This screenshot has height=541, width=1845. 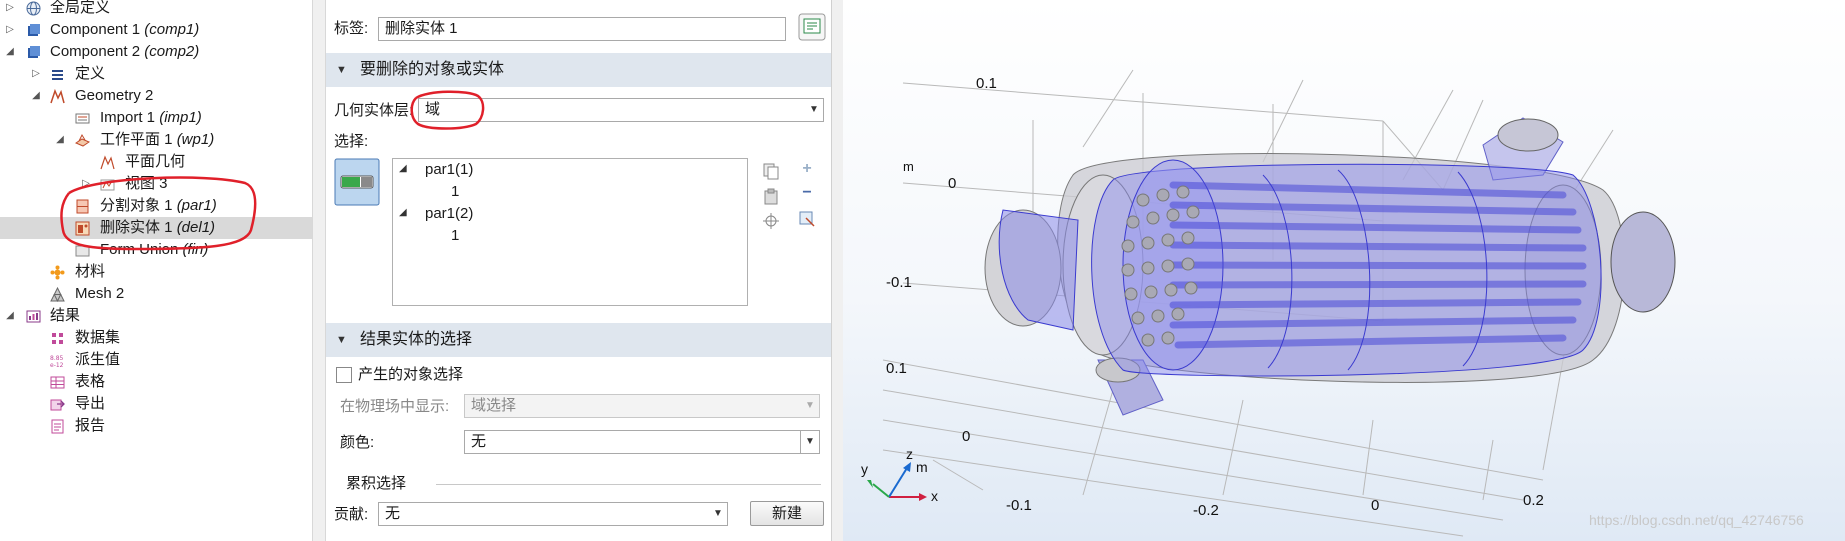 I want to click on selection-toggle-icon, so click(x=357, y=182).